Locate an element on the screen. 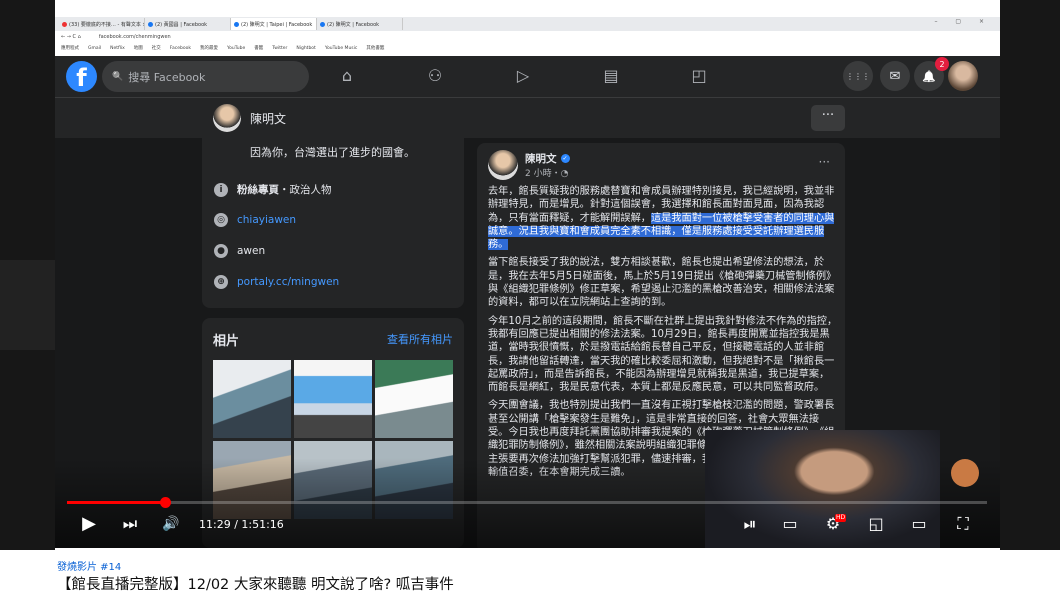  intro-info-row: ⊕ portaly.cc/mingwen is located at coordinates (276, 282).